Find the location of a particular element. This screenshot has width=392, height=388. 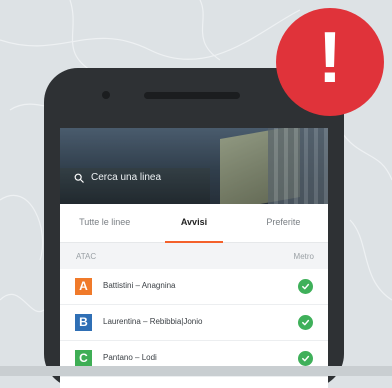

header-image: Cerca una linea is located at coordinates (194, 166).